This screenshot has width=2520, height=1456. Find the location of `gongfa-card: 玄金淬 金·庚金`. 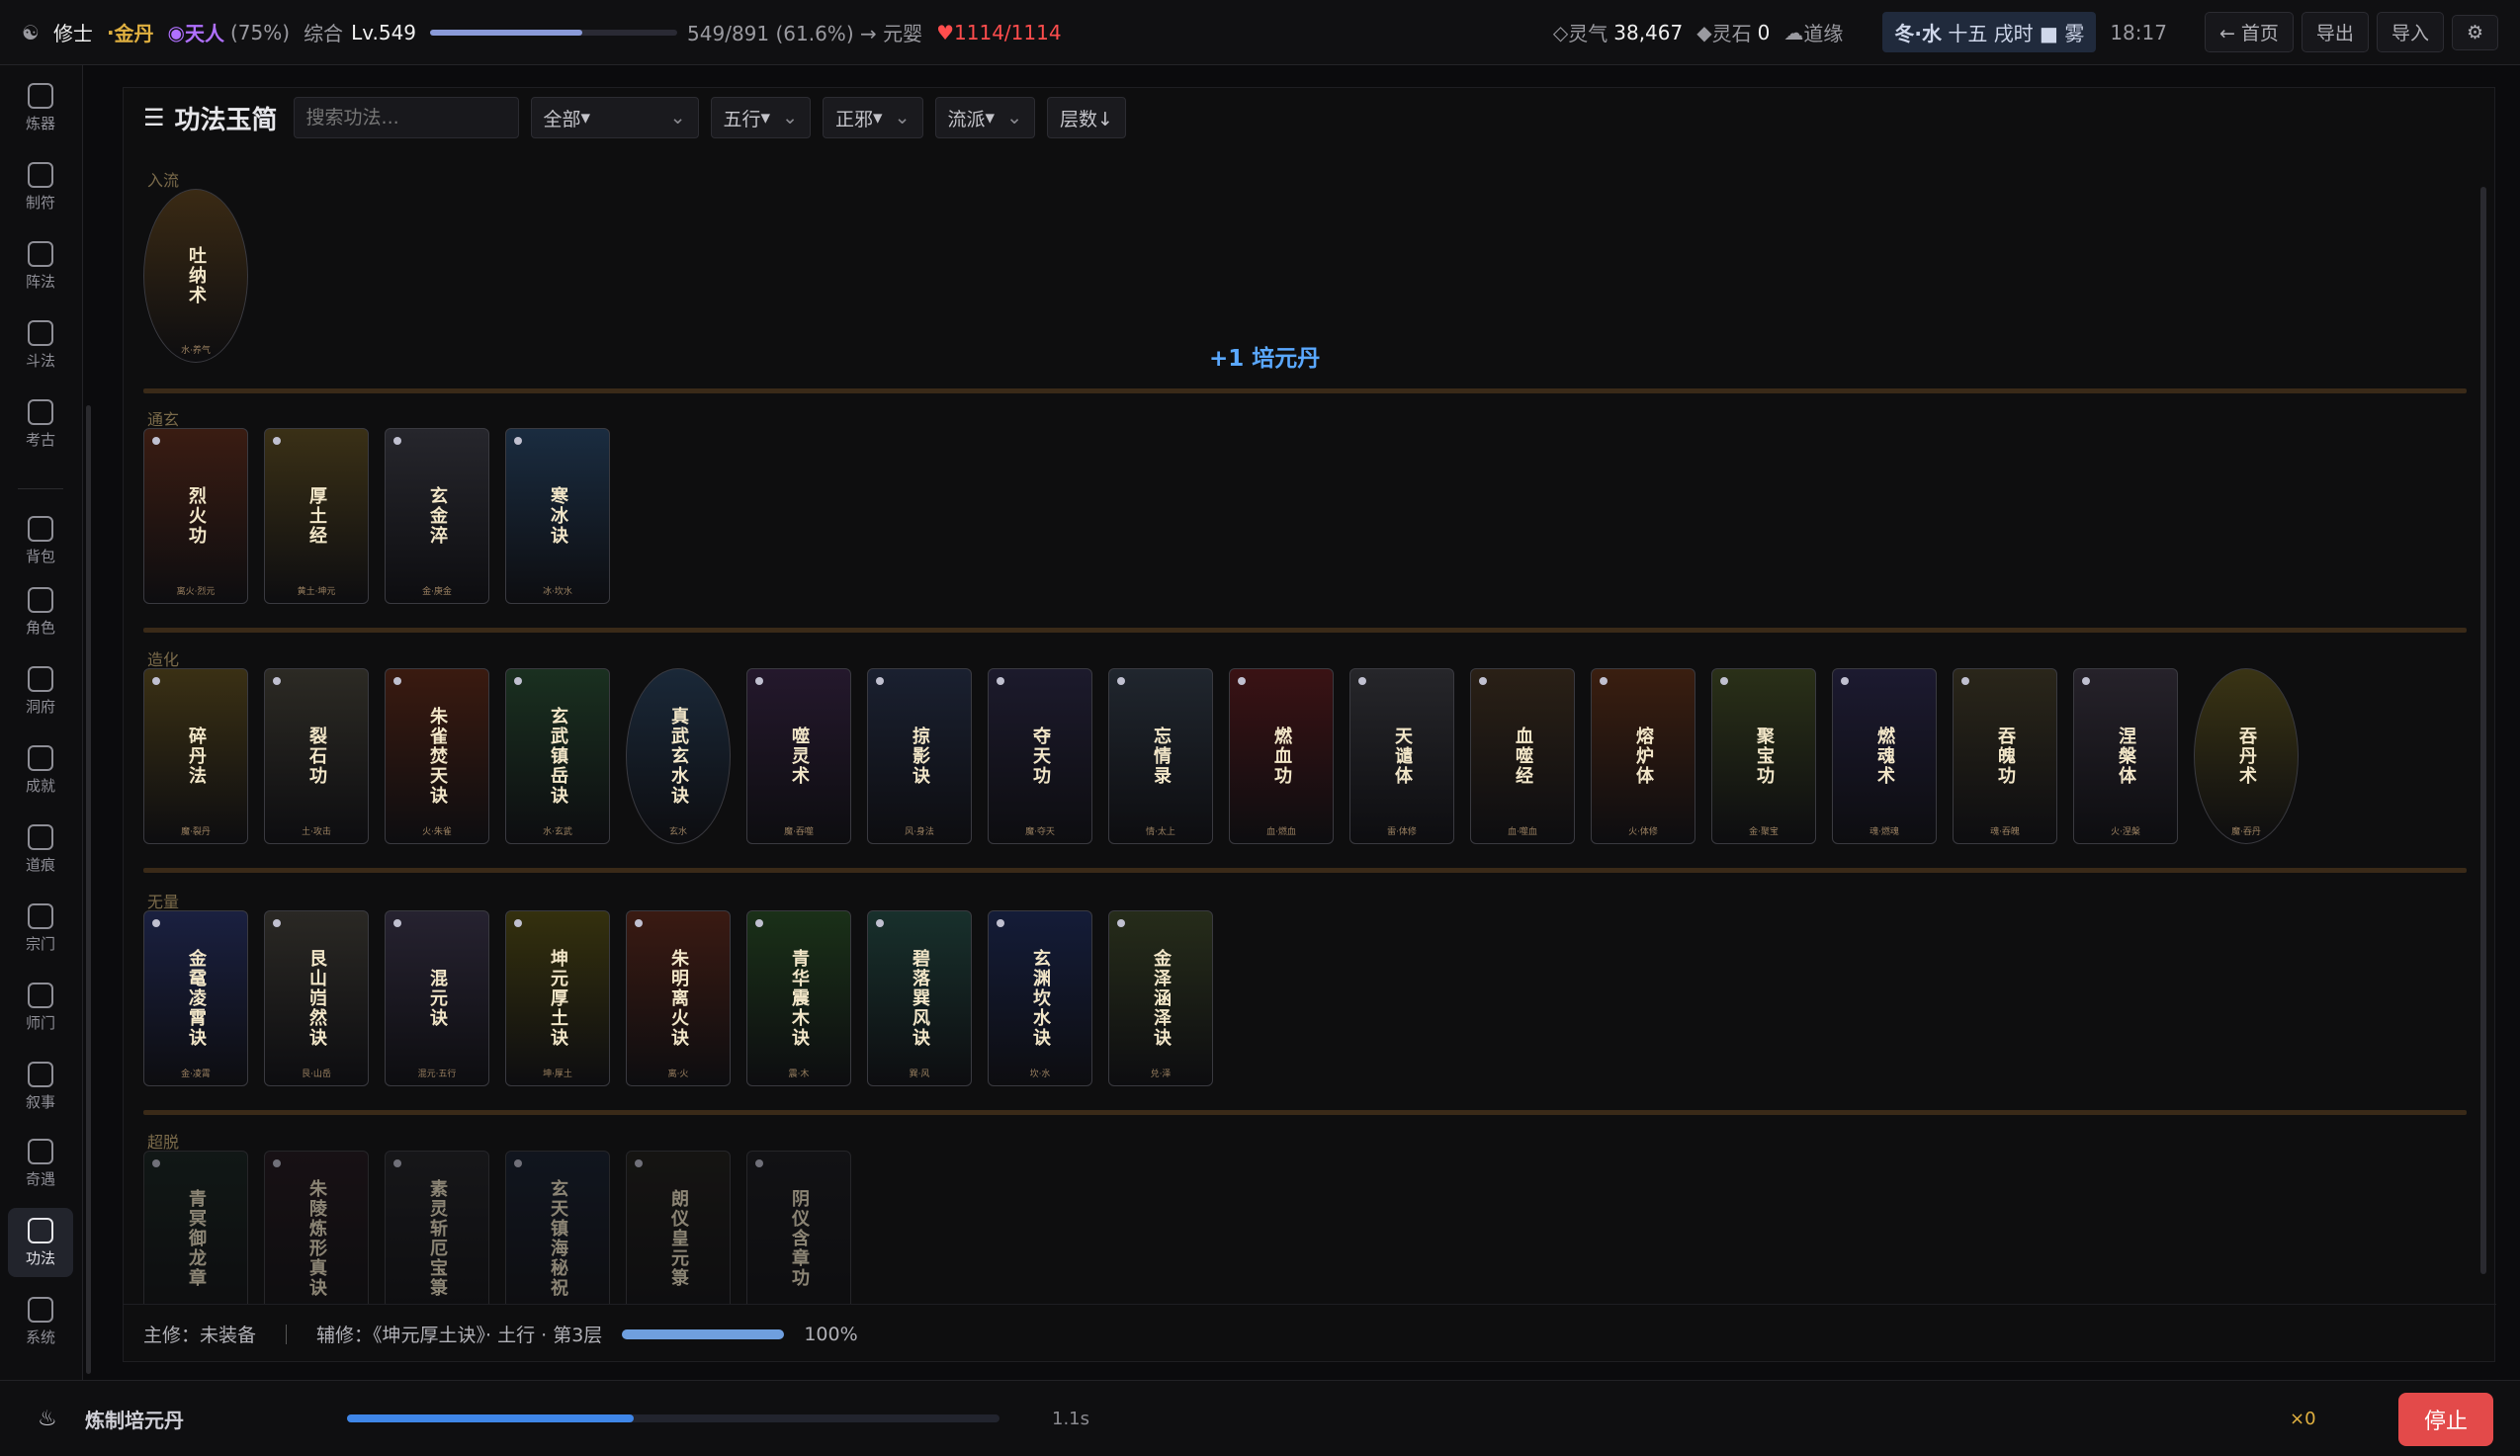

gongfa-card: 玄金淬 金·庚金 is located at coordinates (437, 516).